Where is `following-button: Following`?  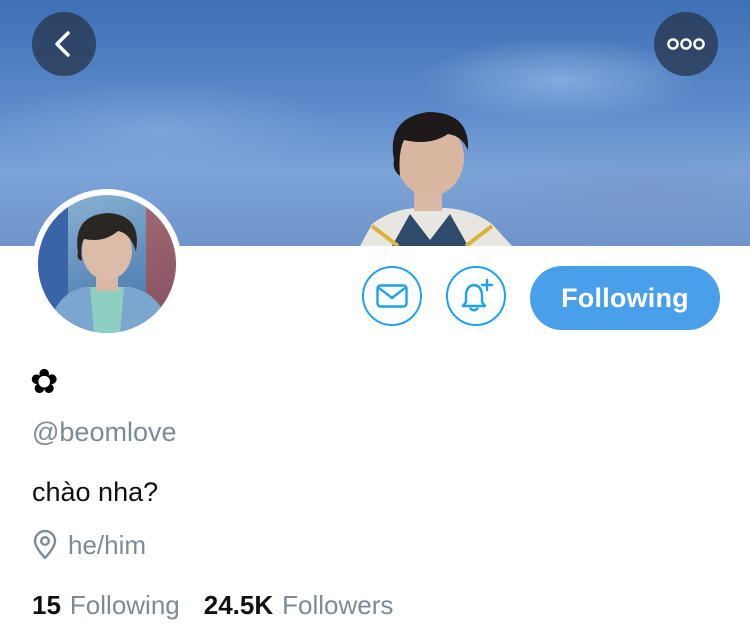
following-button: Following is located at coordinates (625, 298).